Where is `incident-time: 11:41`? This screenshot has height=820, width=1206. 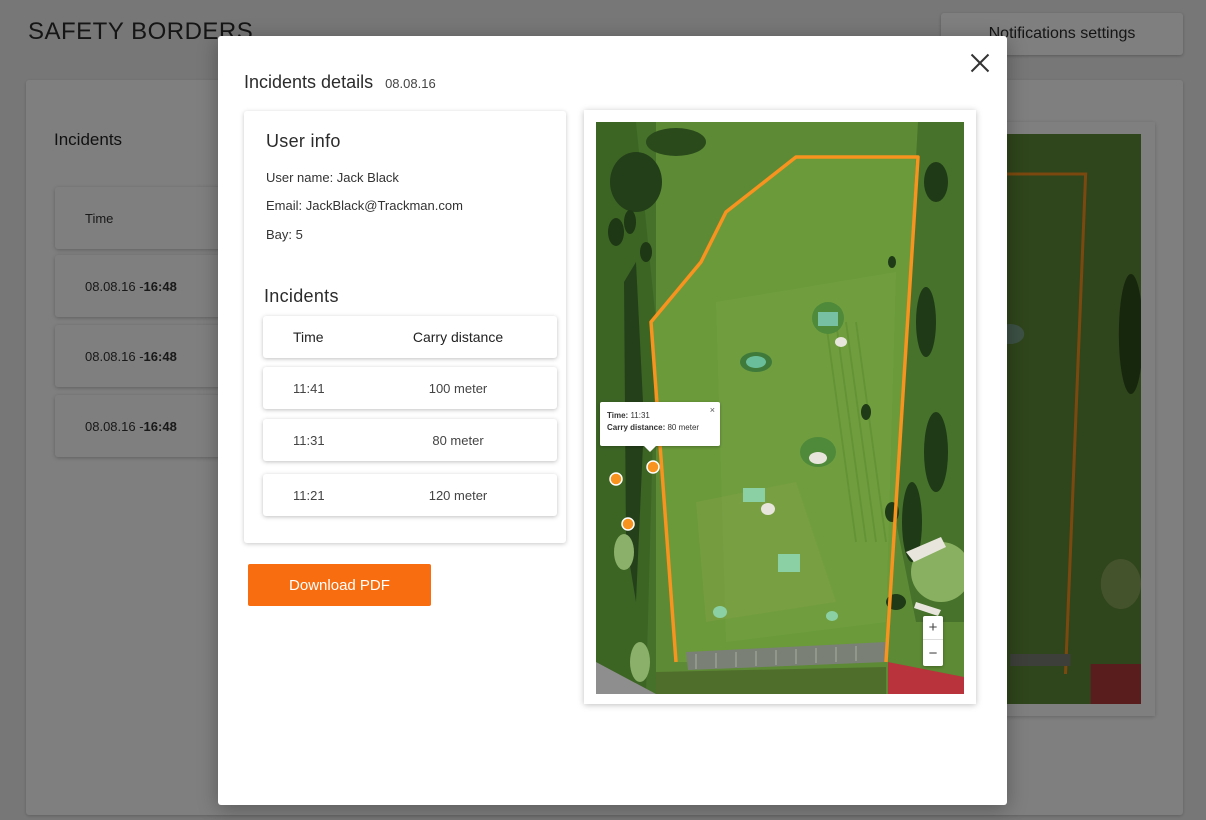 incident-time: 11:41 is located at coordinates (309, 388).